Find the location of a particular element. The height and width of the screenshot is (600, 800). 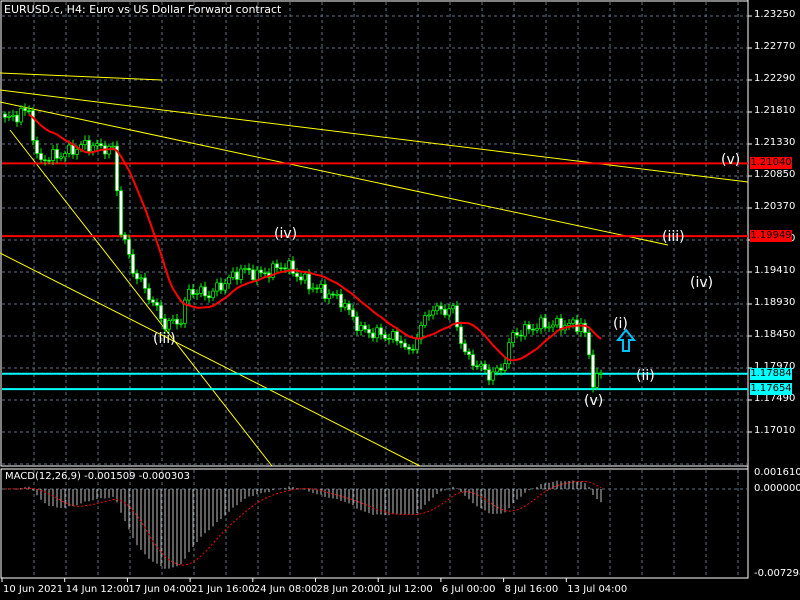

elliott-wave-label: (ii) is located at coordinates (645, 376).